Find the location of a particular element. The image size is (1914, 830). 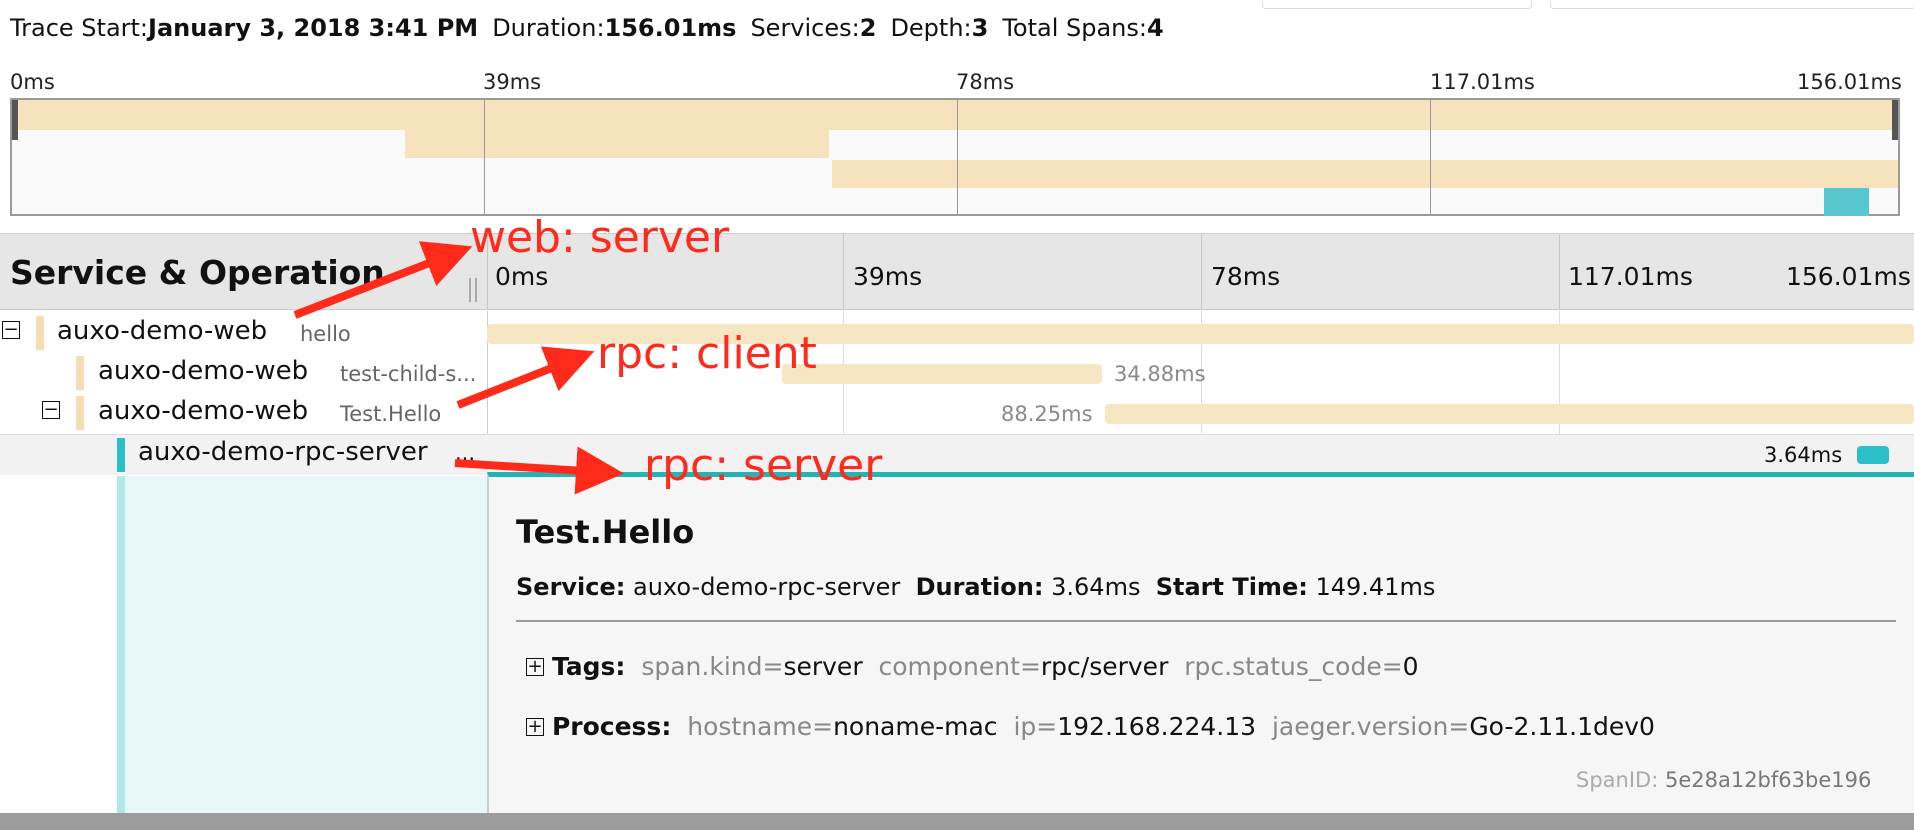

annotation-arrows is located at coordinates (458, 368).